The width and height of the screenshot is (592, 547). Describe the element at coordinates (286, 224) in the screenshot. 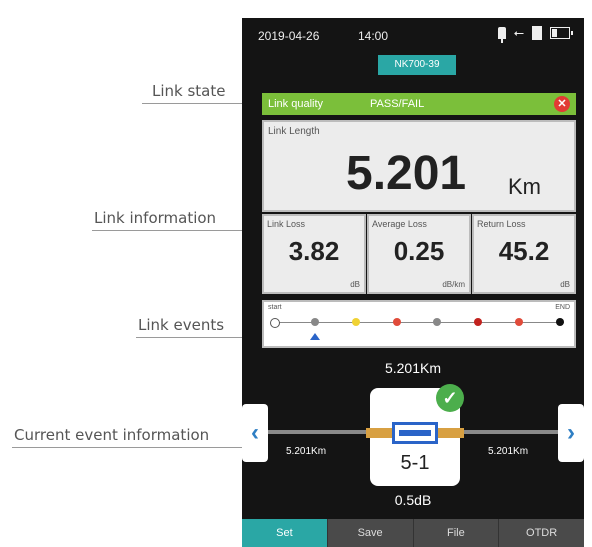

I see `metric-label: Link Loss` at that location.